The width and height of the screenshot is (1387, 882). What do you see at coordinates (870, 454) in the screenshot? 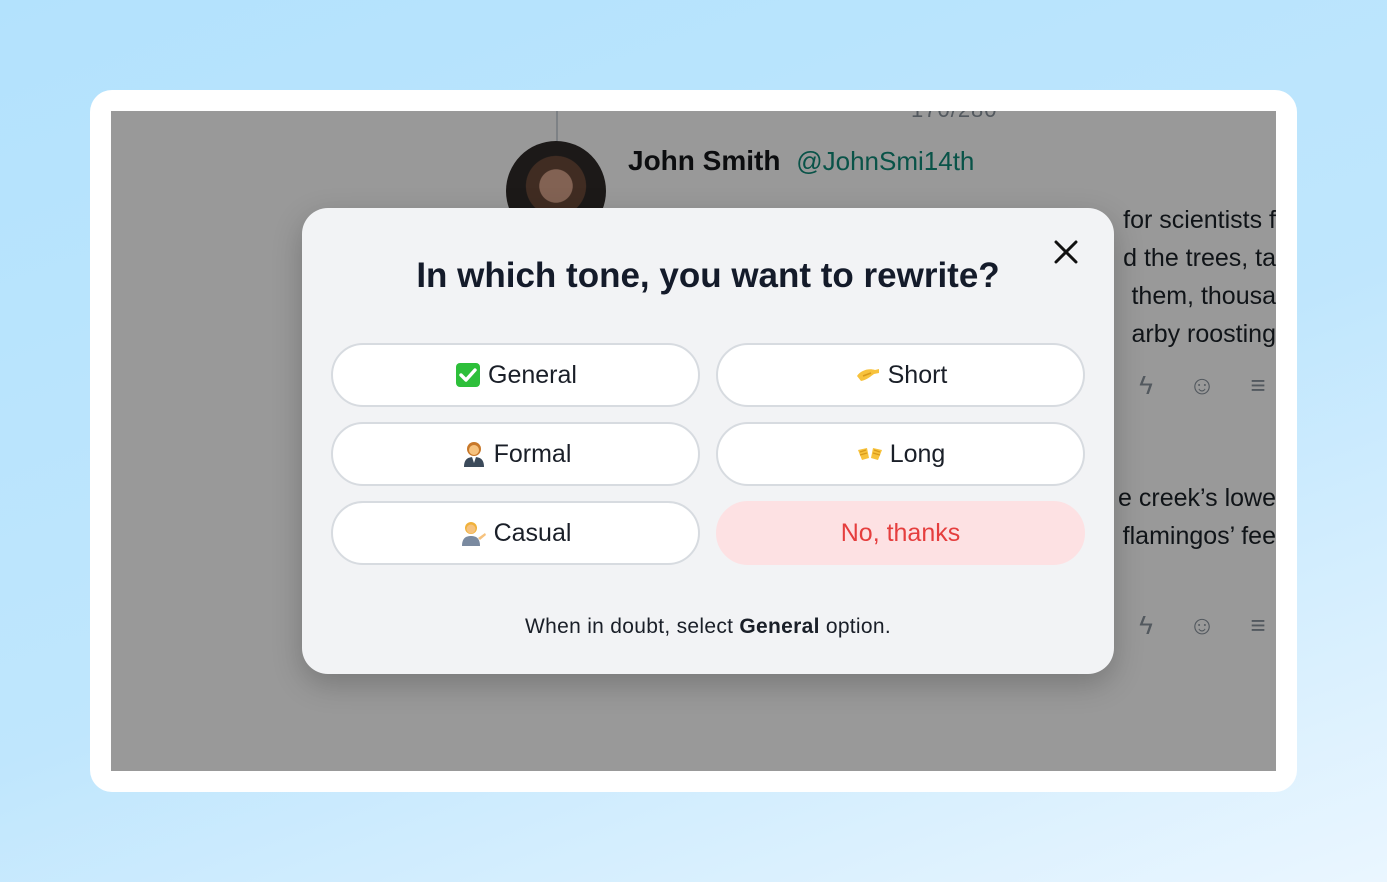
I see `open-hands-icon` at bounding box center [870, 454].